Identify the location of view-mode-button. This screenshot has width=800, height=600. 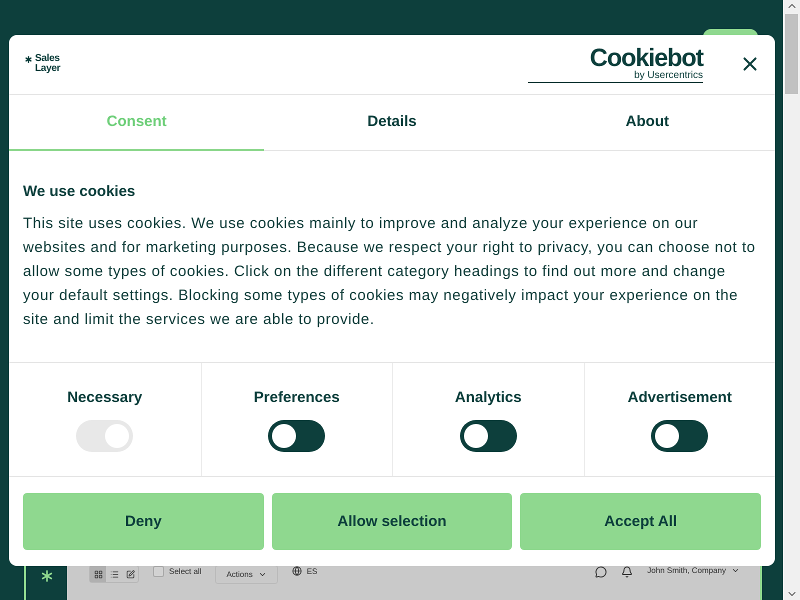
(98, 574).